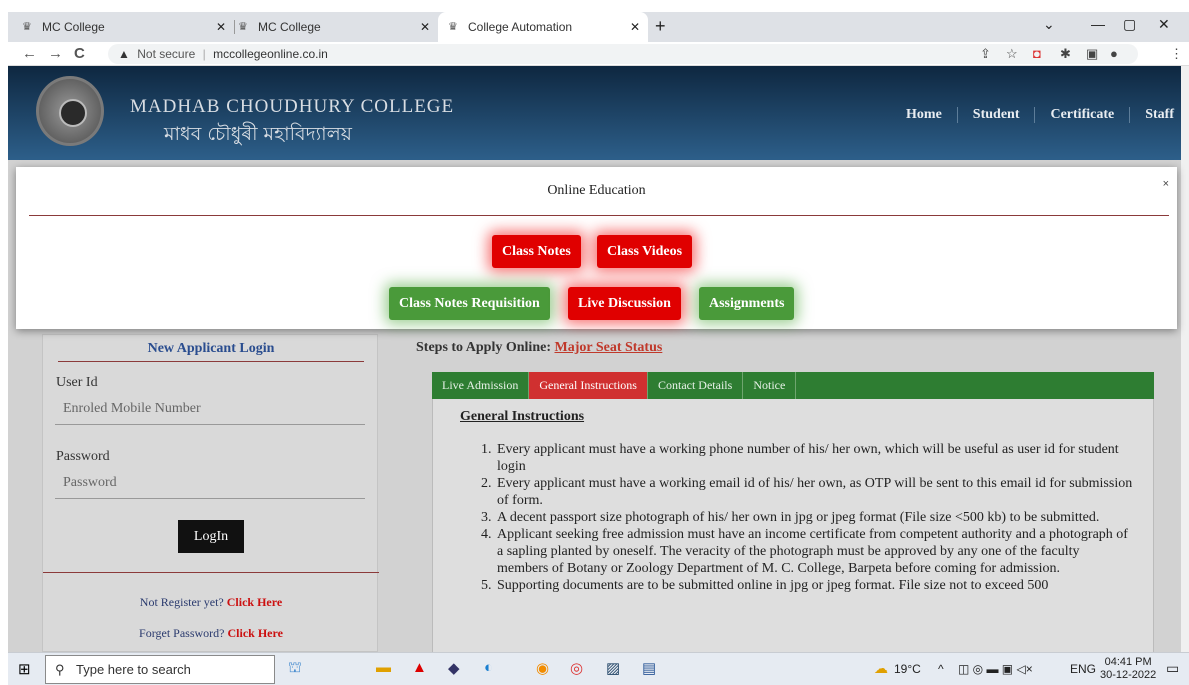  I want to click on minimize-button: —, so click(1098, 24).